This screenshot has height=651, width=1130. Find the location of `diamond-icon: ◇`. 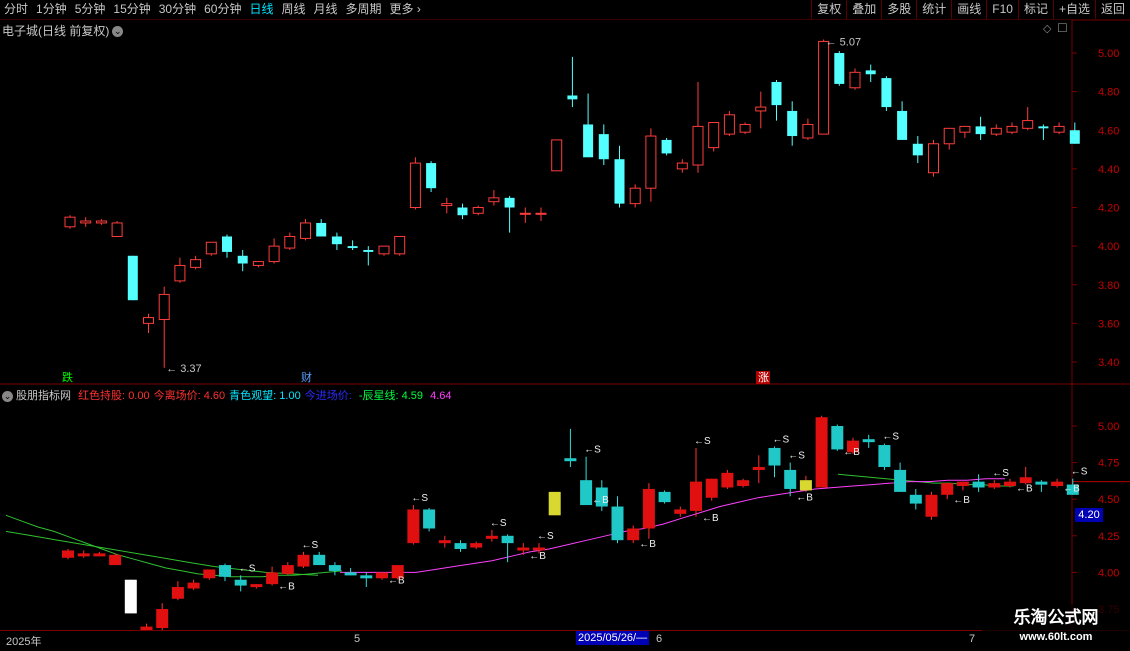

diamond-icon: ◇ is located at coordinates (1047, 28).